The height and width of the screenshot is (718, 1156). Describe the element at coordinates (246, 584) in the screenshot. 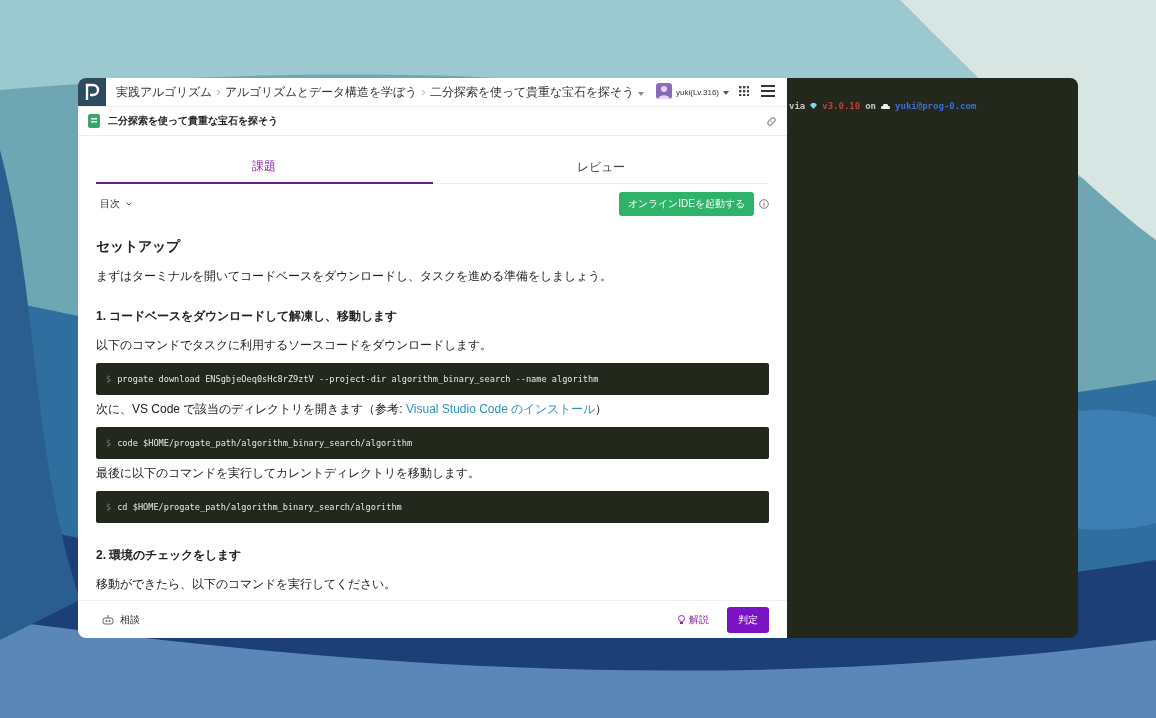

I see `paragraph: 移動ができたら、以下のコマンドを実行してください。` at that location.